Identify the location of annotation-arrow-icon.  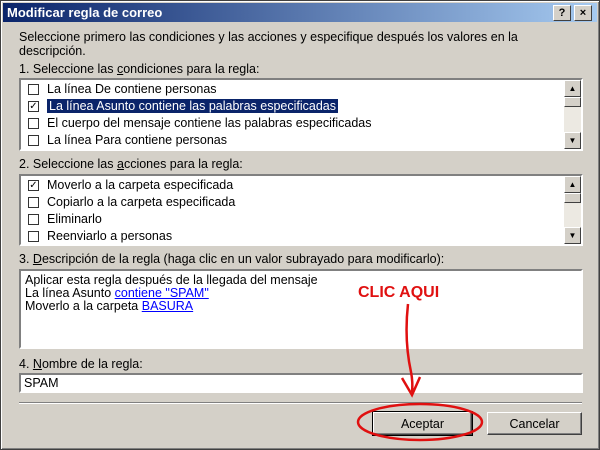
(409, 348).